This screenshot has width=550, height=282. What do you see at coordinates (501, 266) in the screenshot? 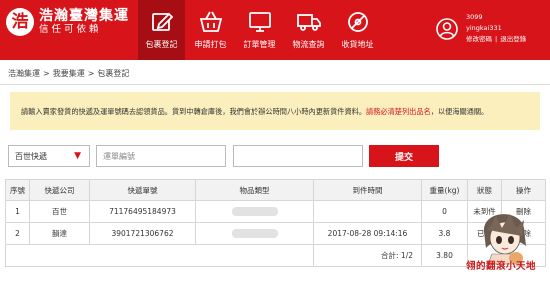
I see `watermark-text: 翎的翻滾小天地` at bounding box center [501, 266].